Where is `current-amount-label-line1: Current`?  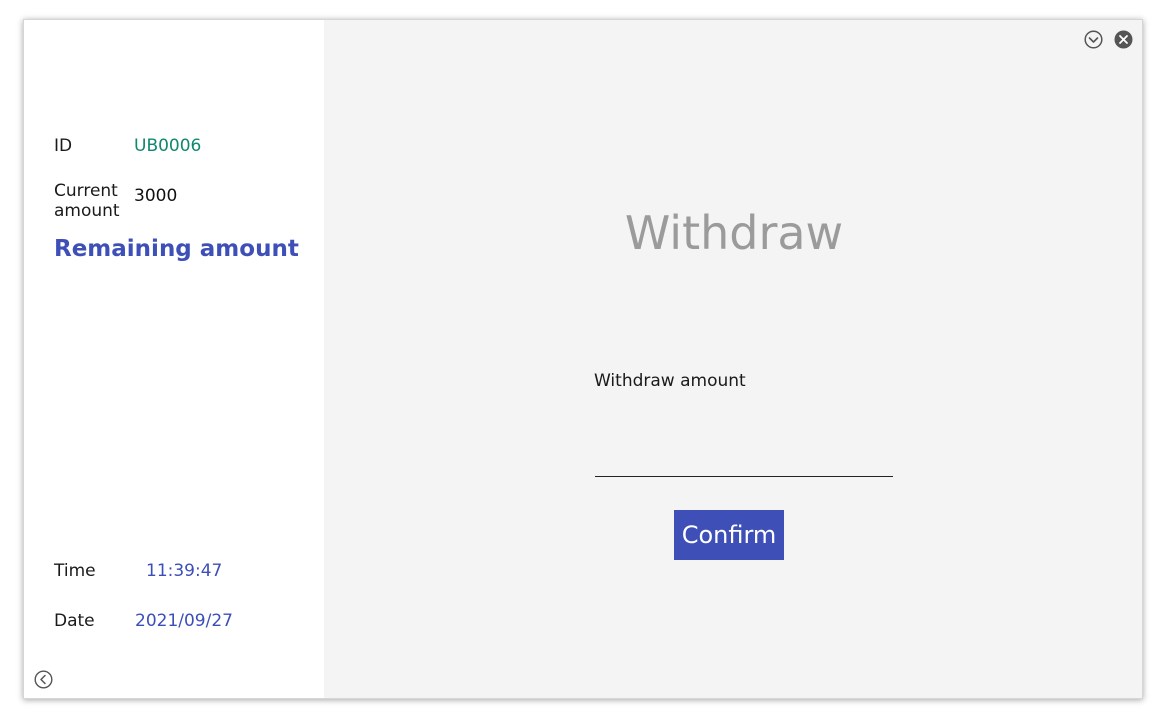
current-amount-label-line1: Current is located at coordinates (86, 191).